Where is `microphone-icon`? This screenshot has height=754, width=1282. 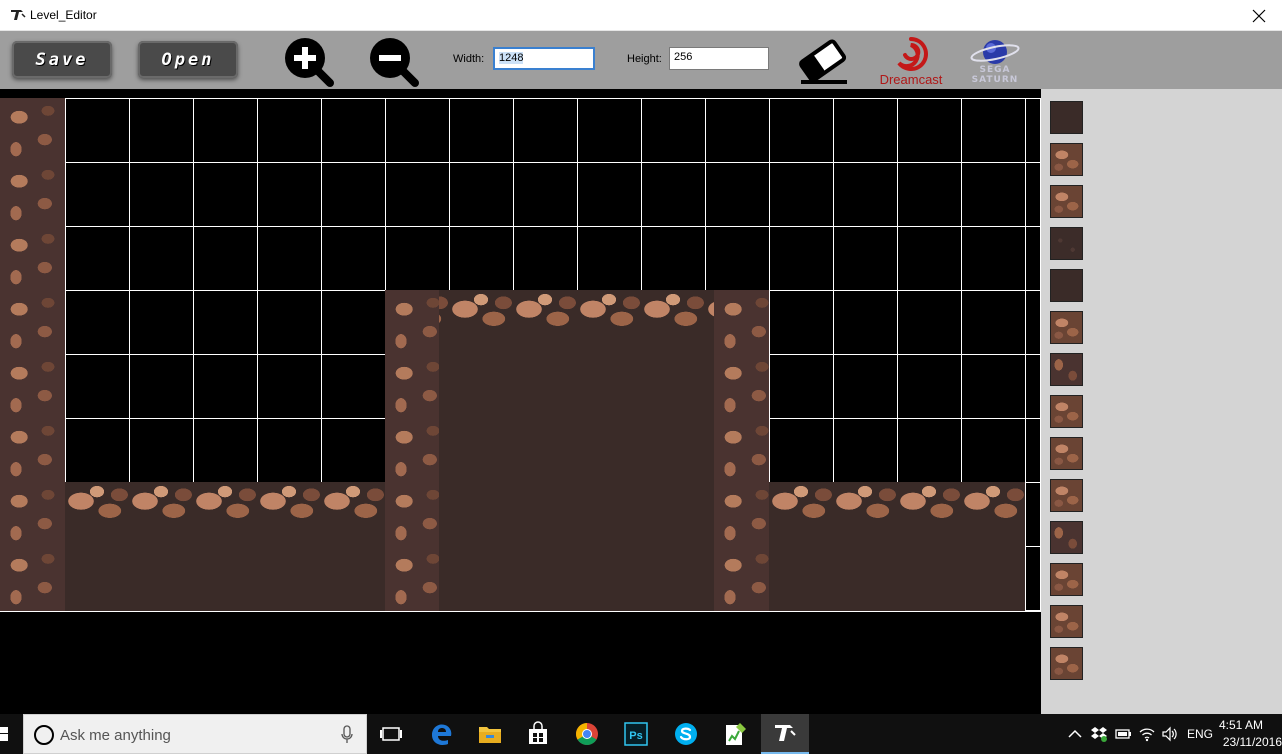
microphone-icon is located at coordinates (347, 735).